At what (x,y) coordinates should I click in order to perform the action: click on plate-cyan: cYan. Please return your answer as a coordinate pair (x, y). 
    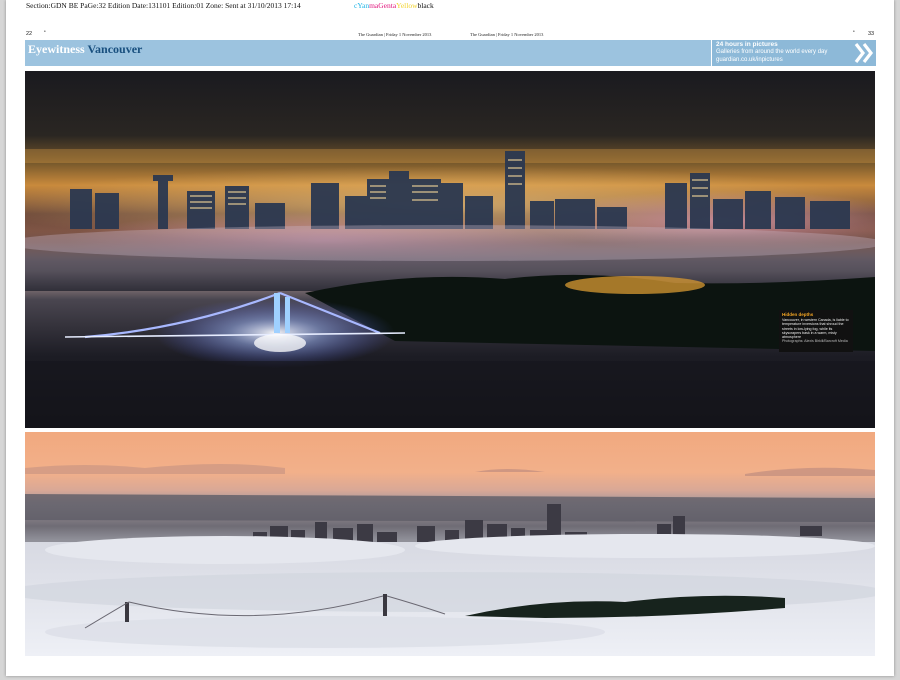
    Looking at the image, I should click on (362, 5).